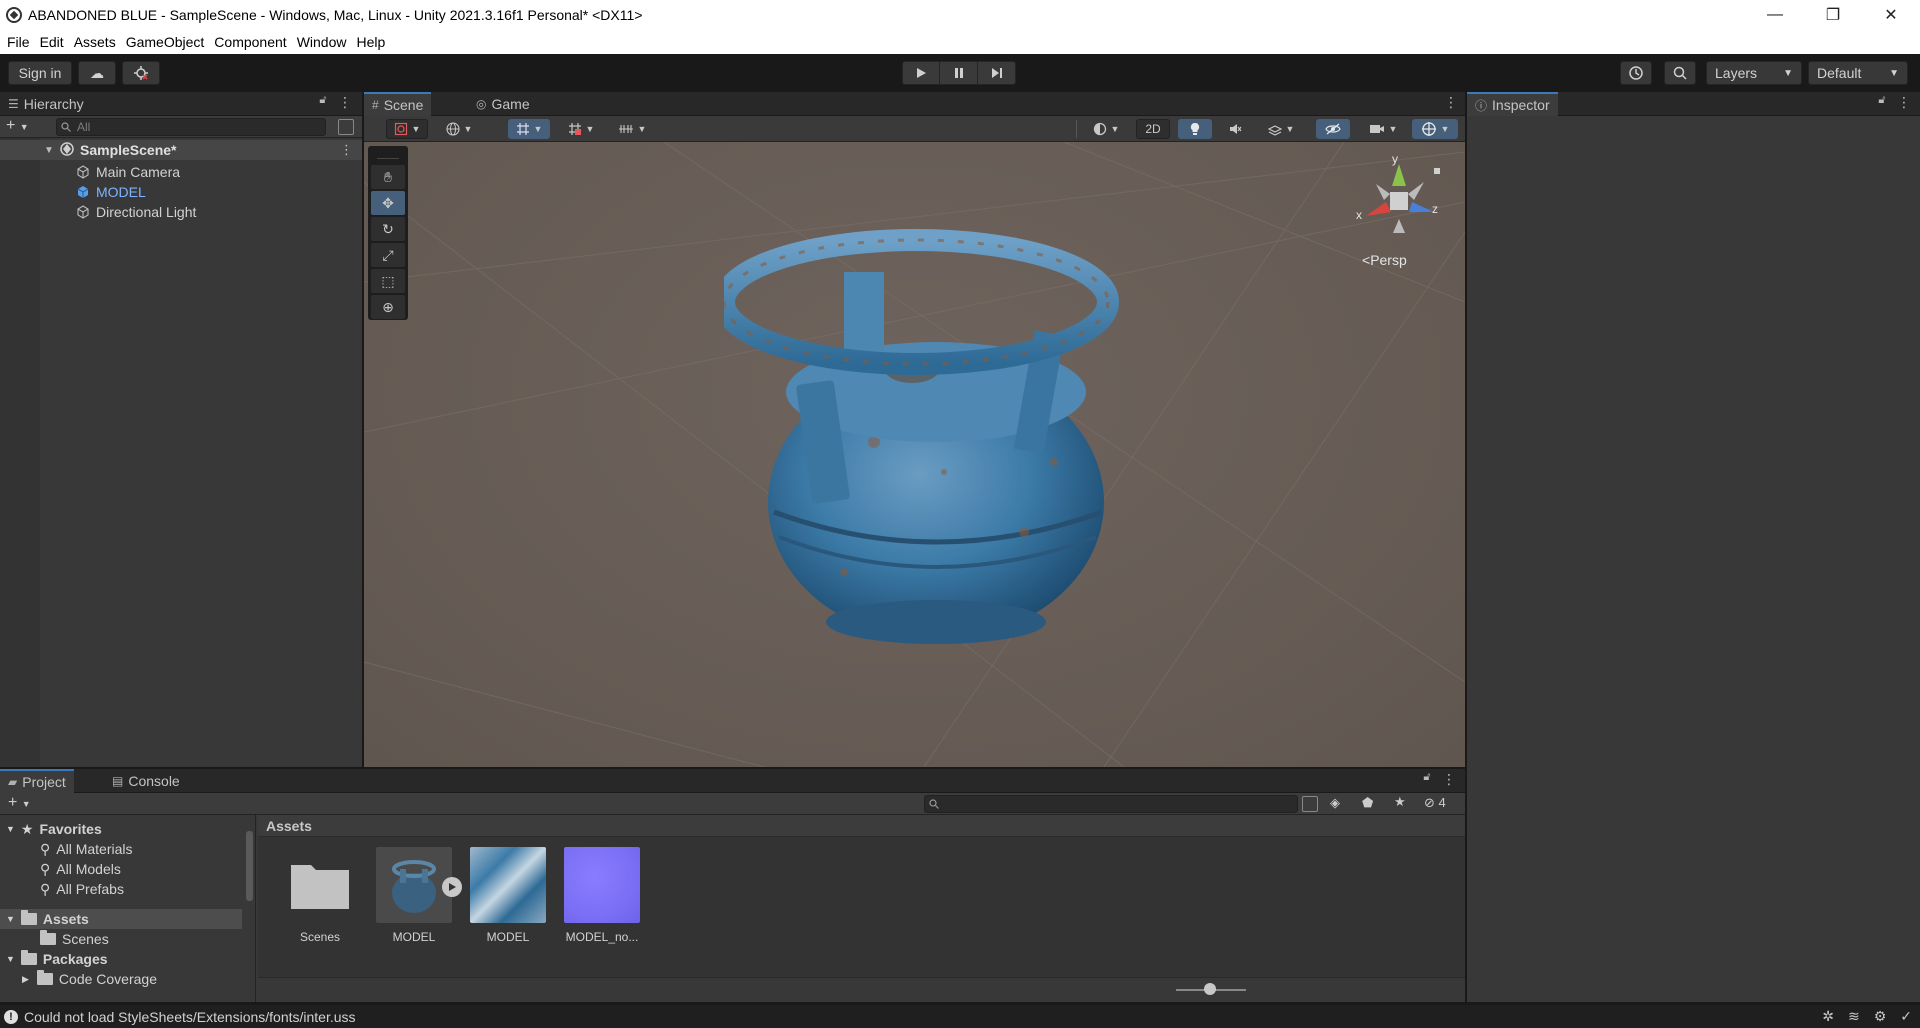 The height and width of the screenshot is (1028, 1920). Describe the element at coordinates (1833, 15) in the screenshot. I see `restore-button: ❐` at that location.